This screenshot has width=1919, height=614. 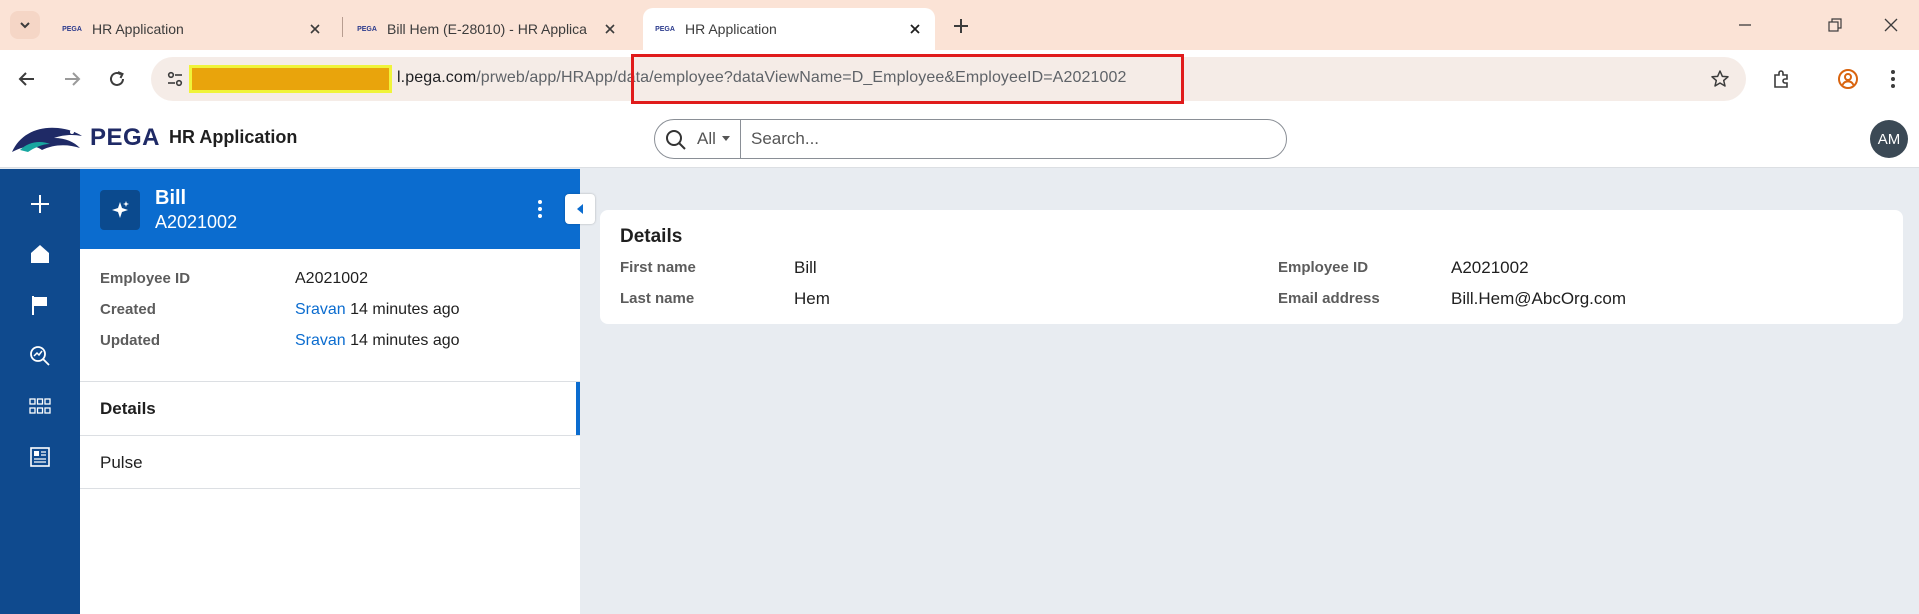 What do you see at coordinates (812, 298) in the screenshot?
I see `last-name-value: Hem` at bounding box center [812, 298].